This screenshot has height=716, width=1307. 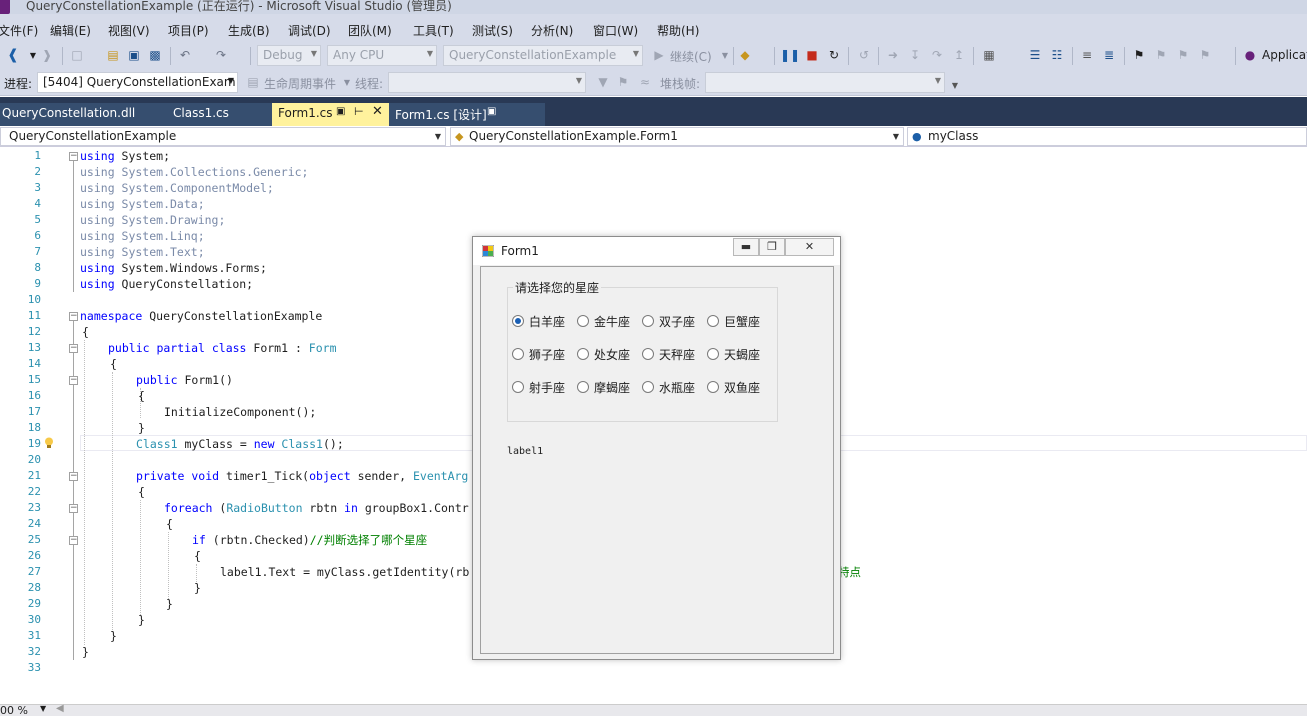 What do you see at coordinates (188, 30) in the screenshot?
I see `menu-project: 项目(P)` at bounding box center [188, 30].